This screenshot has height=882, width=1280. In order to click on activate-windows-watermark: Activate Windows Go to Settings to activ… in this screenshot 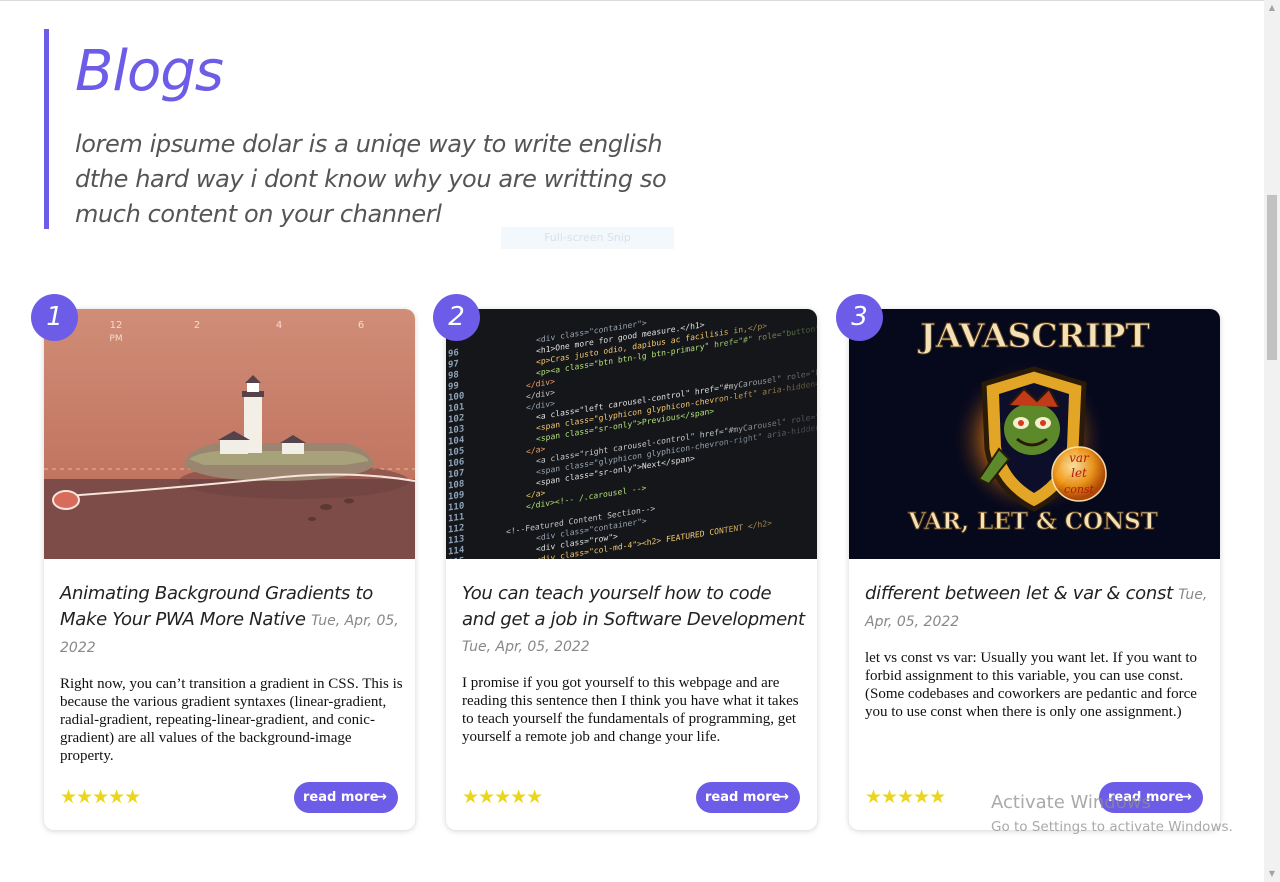, I will do `click(1112, 814)`.